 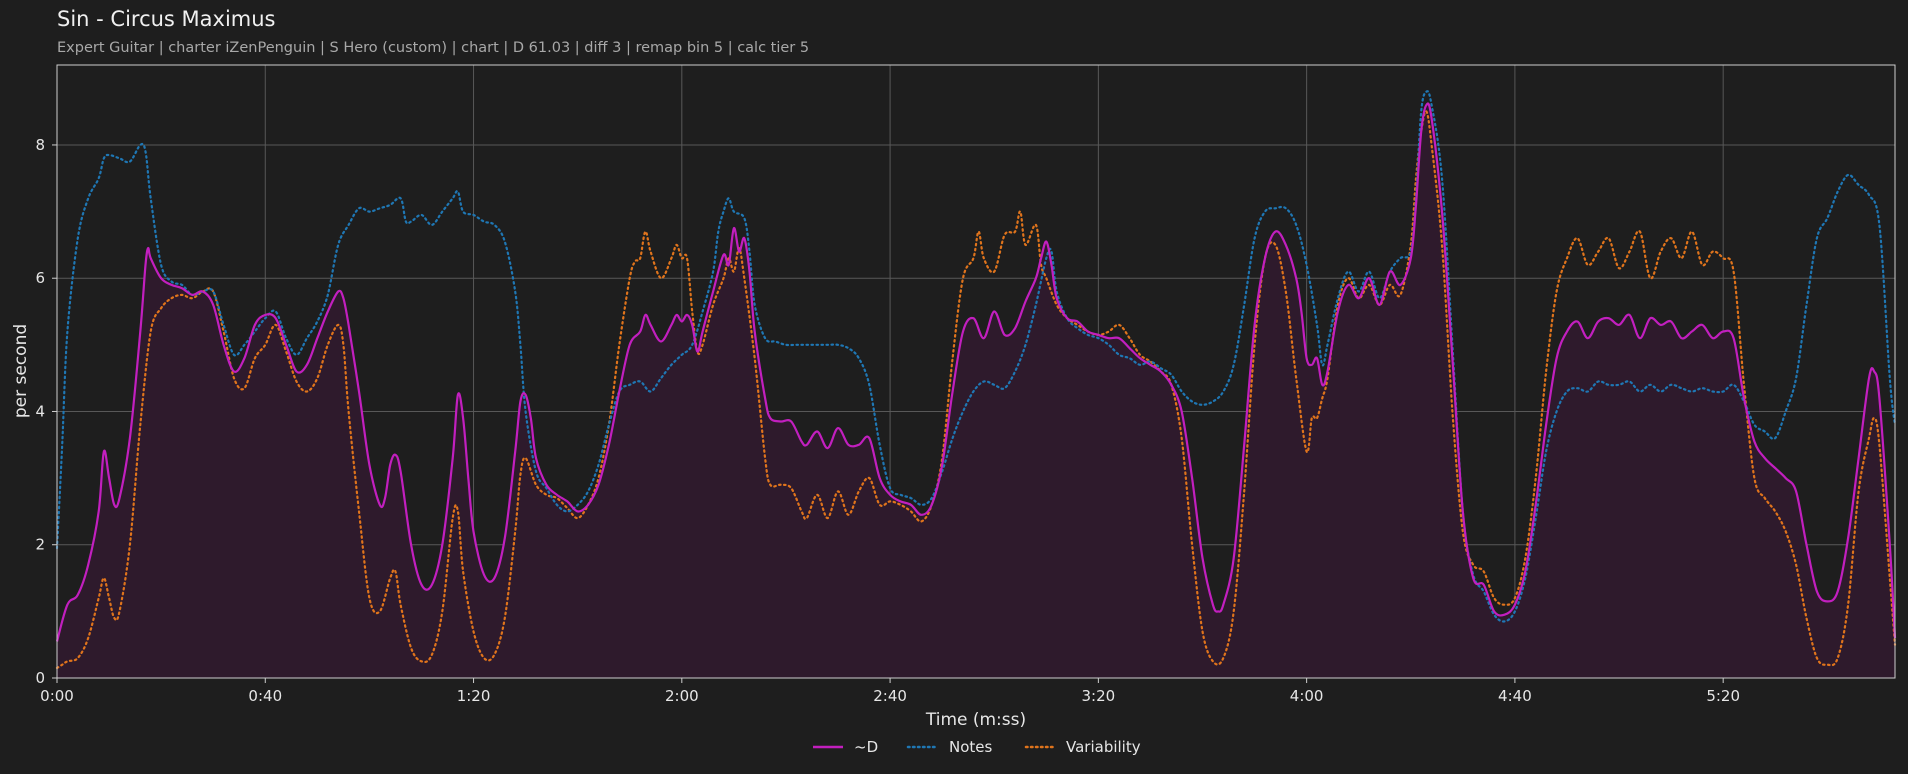 I want to click on x-tick-label: 4:00, so click(x=1307, y=696).